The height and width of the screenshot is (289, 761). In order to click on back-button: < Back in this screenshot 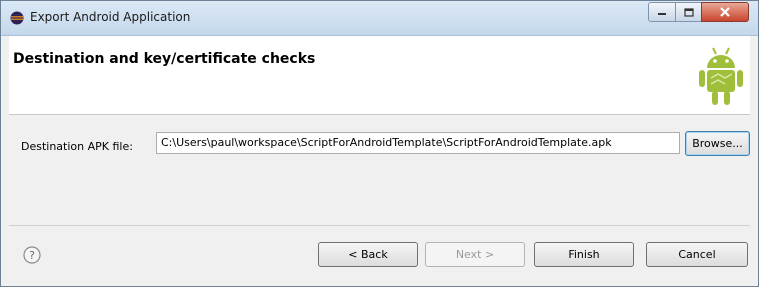, I will do `click(368, 254)`.